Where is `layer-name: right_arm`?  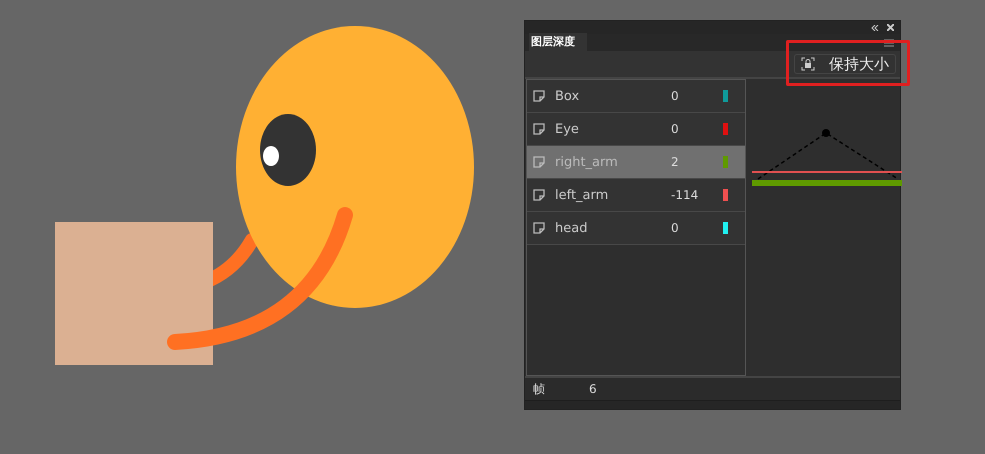
layer-name: right_arm is located at coordinates (587, 162).